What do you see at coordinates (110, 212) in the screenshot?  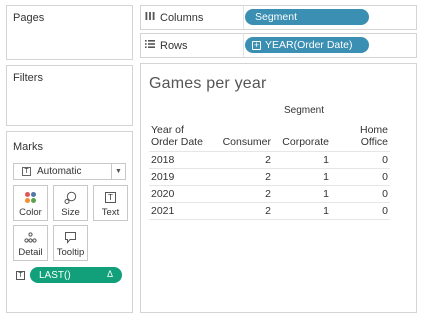 I see `text-label: Text` at bounding box center [110, 212].